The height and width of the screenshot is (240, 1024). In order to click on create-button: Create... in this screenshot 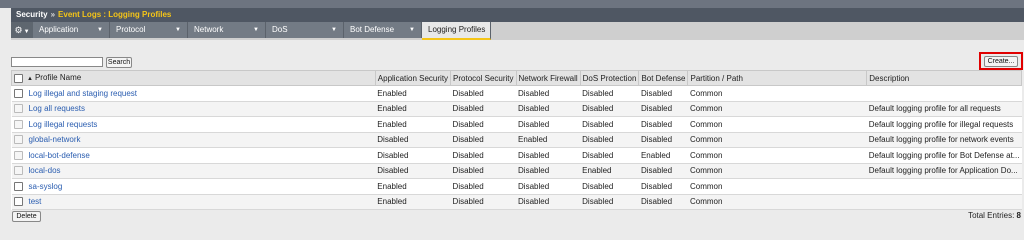, I will do `click(1001, 61)`.